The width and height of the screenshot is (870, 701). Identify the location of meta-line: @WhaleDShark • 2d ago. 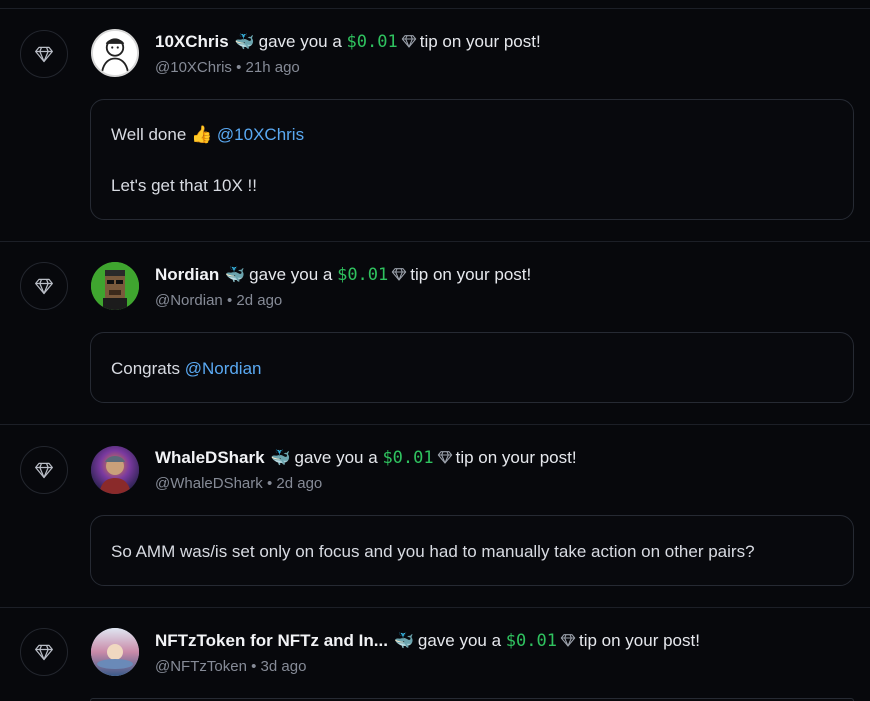
(238, 483).